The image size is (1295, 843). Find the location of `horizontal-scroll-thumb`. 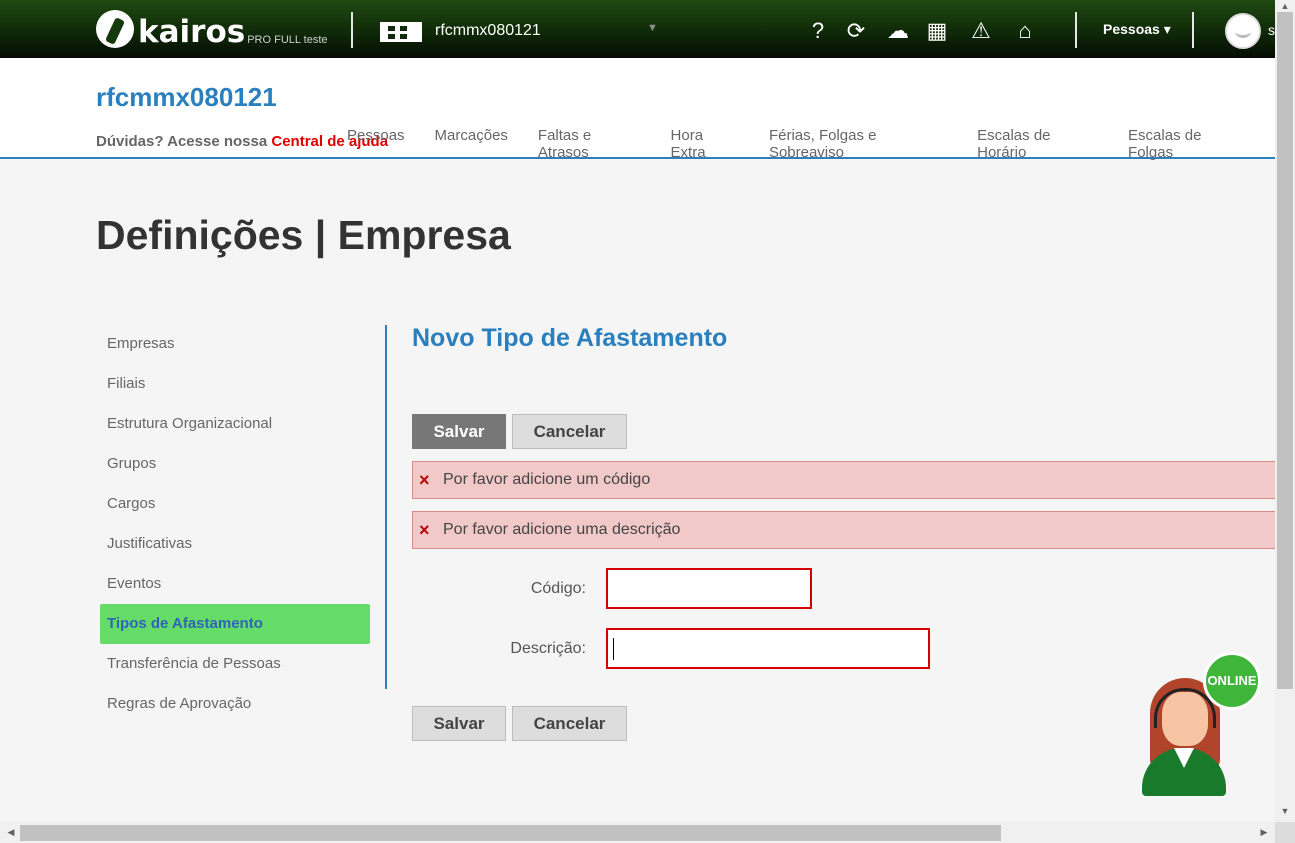

horizontal-scroll-thumb is located at coordinates (510, 833).